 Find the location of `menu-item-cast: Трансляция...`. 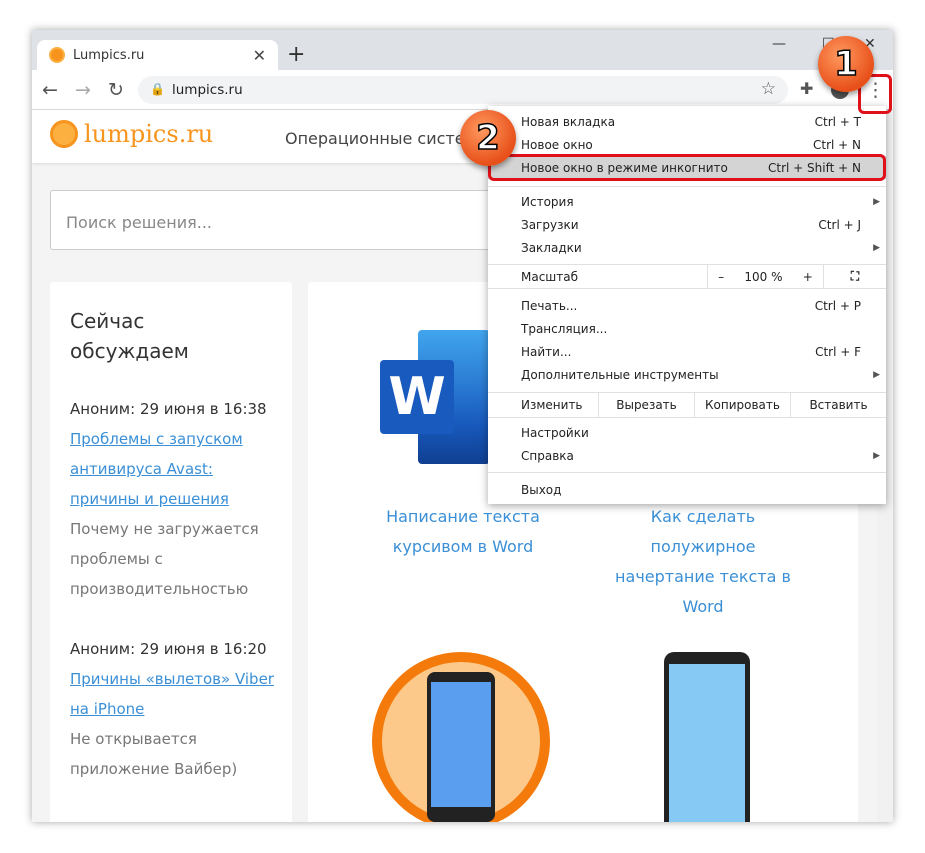

menu-item-cast: Трансляция... is located at coordinates (687, 328).